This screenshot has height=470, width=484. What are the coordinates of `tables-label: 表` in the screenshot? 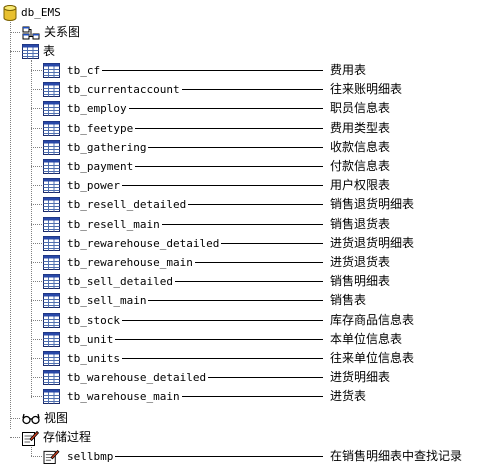 It's located at (49, 51).